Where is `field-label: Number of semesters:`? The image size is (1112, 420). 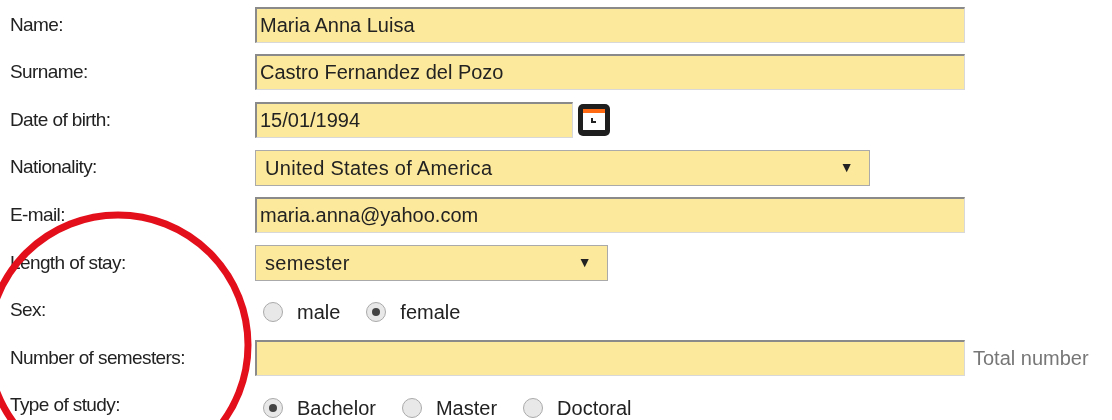 field-label: Number of semesters: is located at coordinates (97, 357).